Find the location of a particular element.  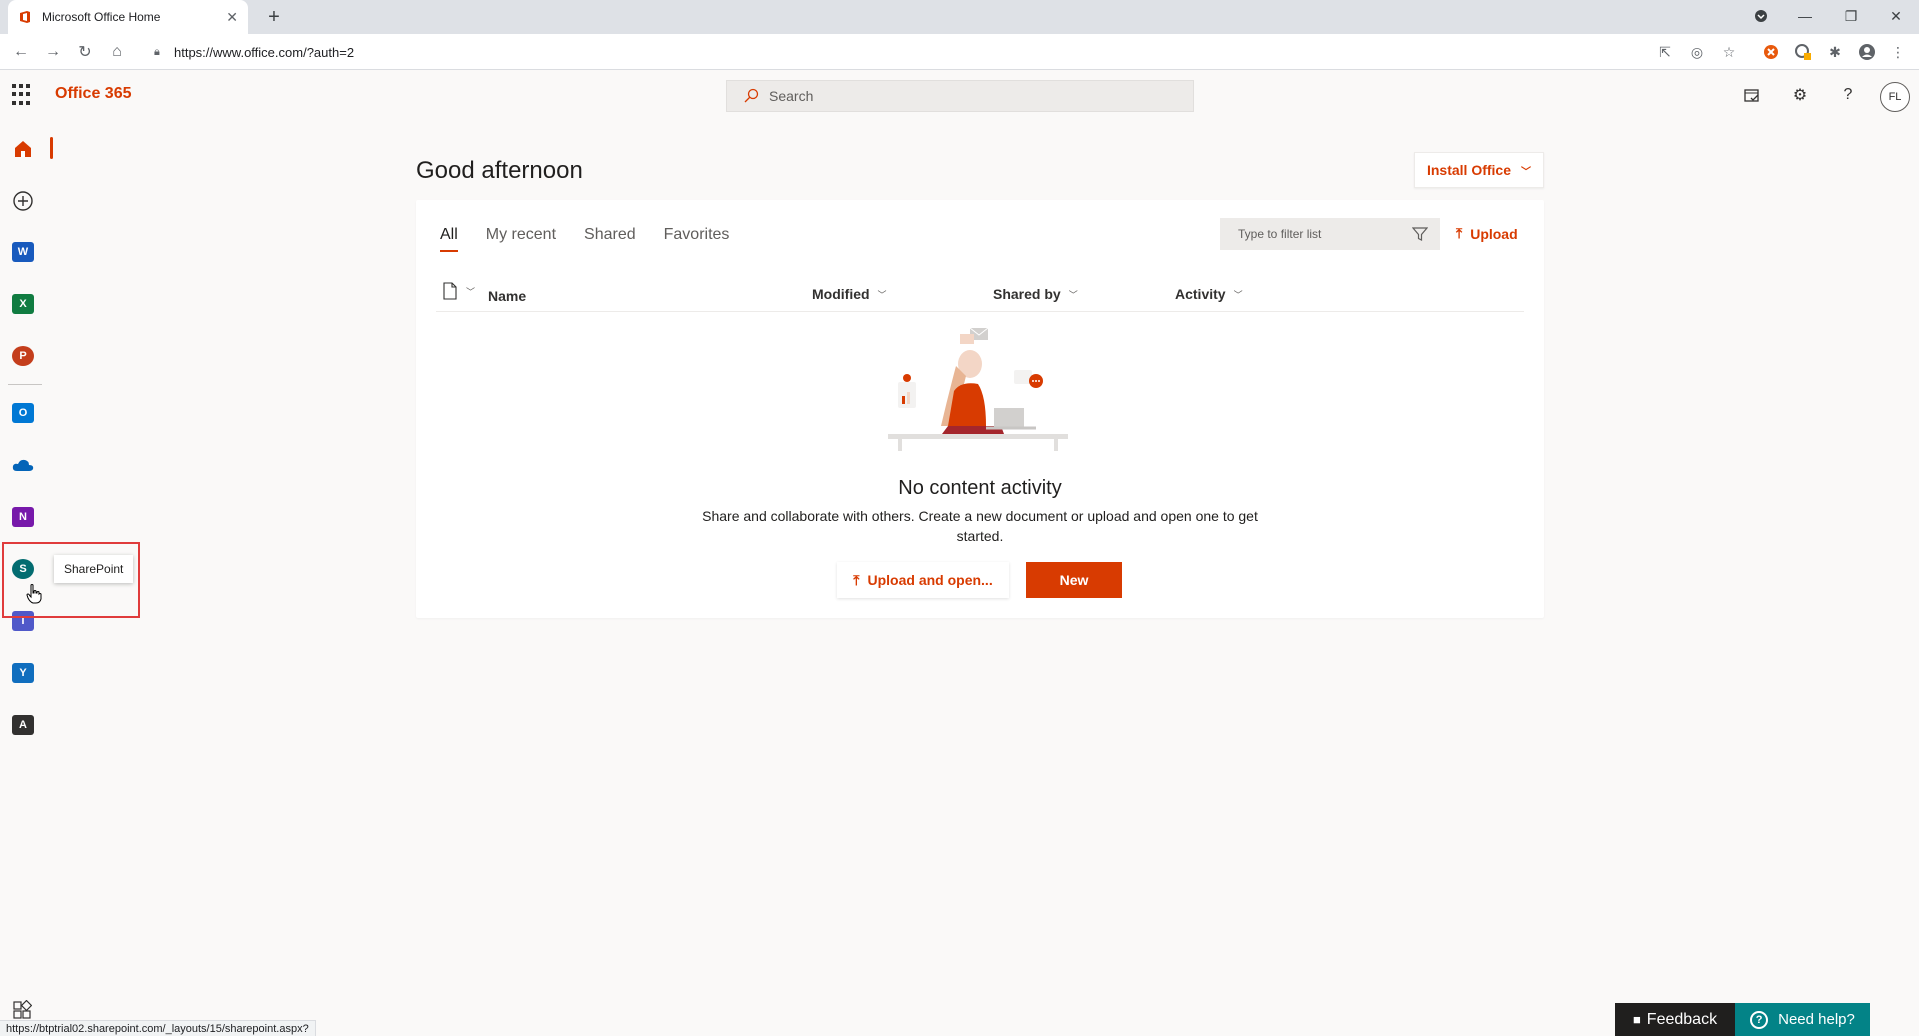

reload-icon: ↻ is located at coordinates (85, 52).